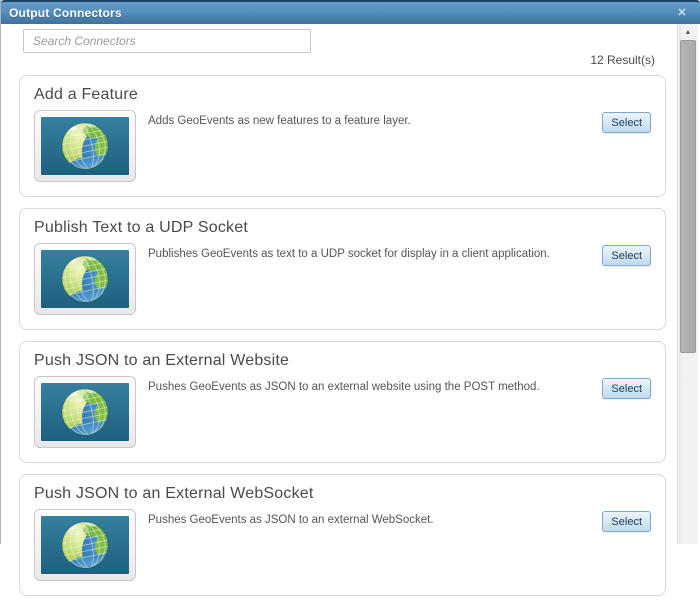 The image size is (700, 607). I want to click on close-icon: ✕, so click(682, 13).